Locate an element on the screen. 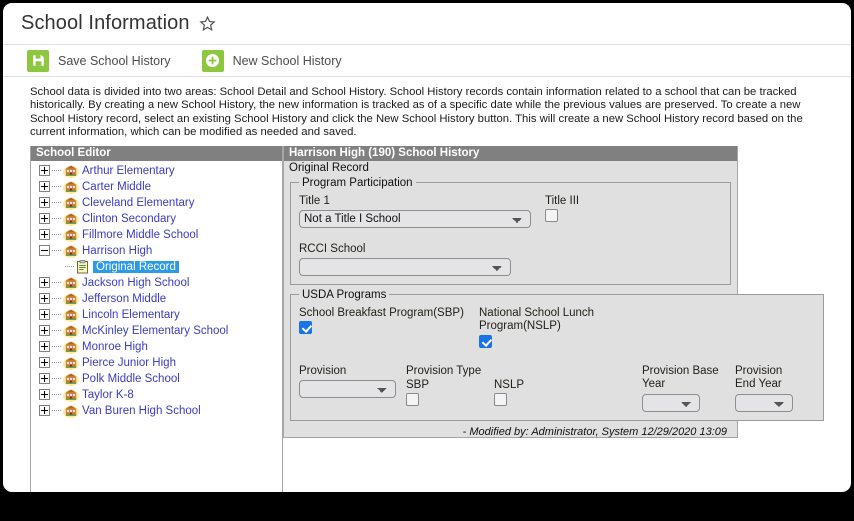 The width and height of the screenshot is (854, 521). tree-item-monroe-high: Monroe High is located at coordinates (156, 347).